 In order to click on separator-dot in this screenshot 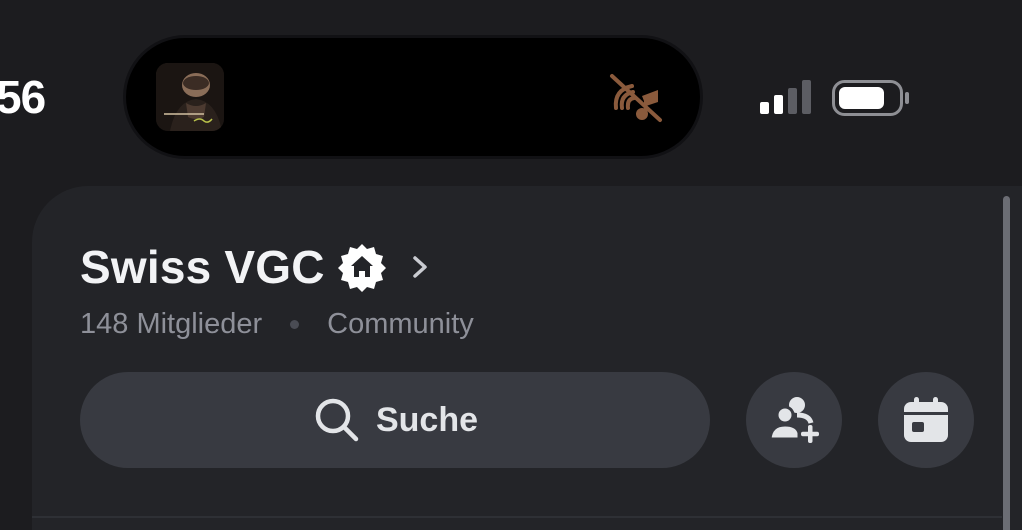, I will do `click(295, 324)`.